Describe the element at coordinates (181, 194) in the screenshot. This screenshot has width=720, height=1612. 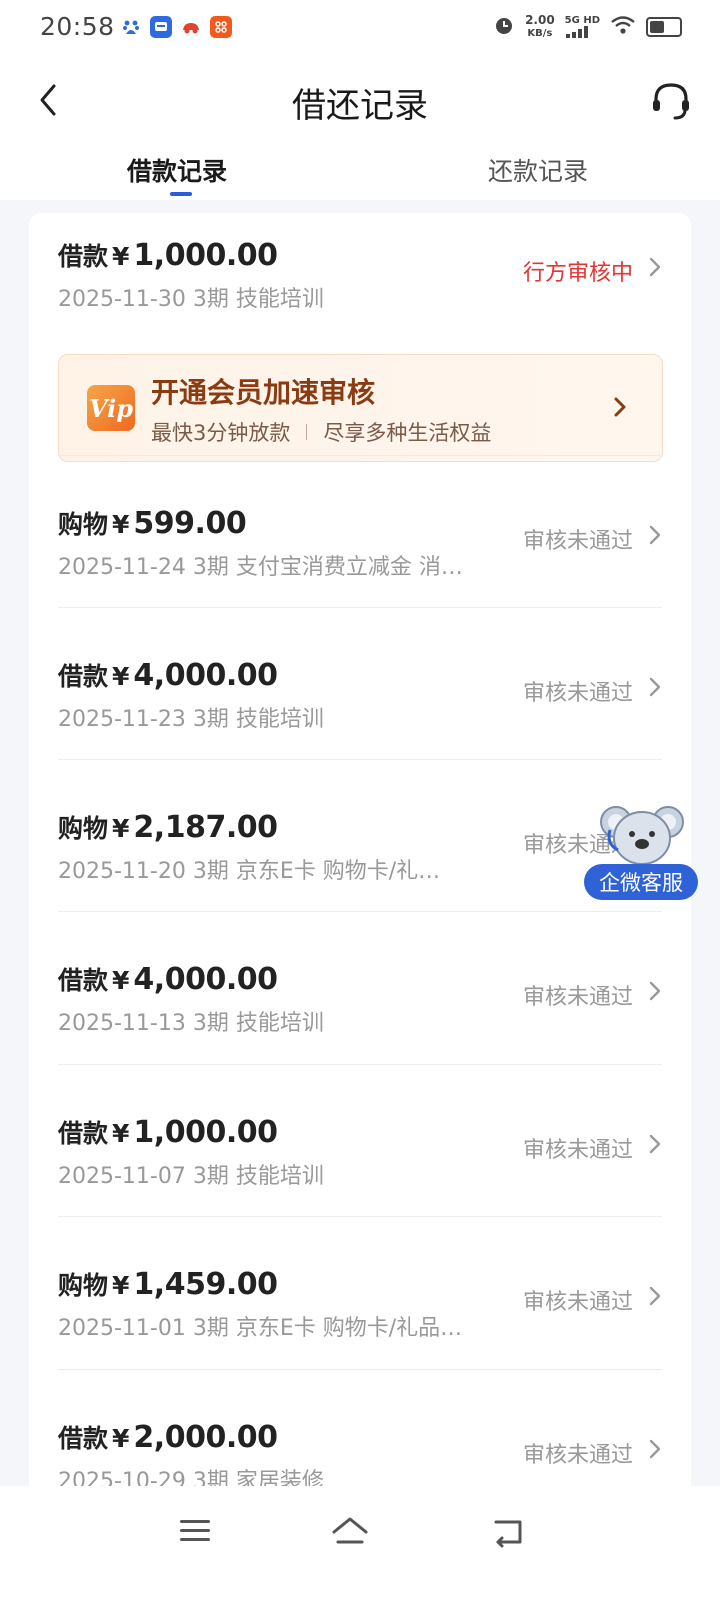
I see `tab-active-indicator` at that location.